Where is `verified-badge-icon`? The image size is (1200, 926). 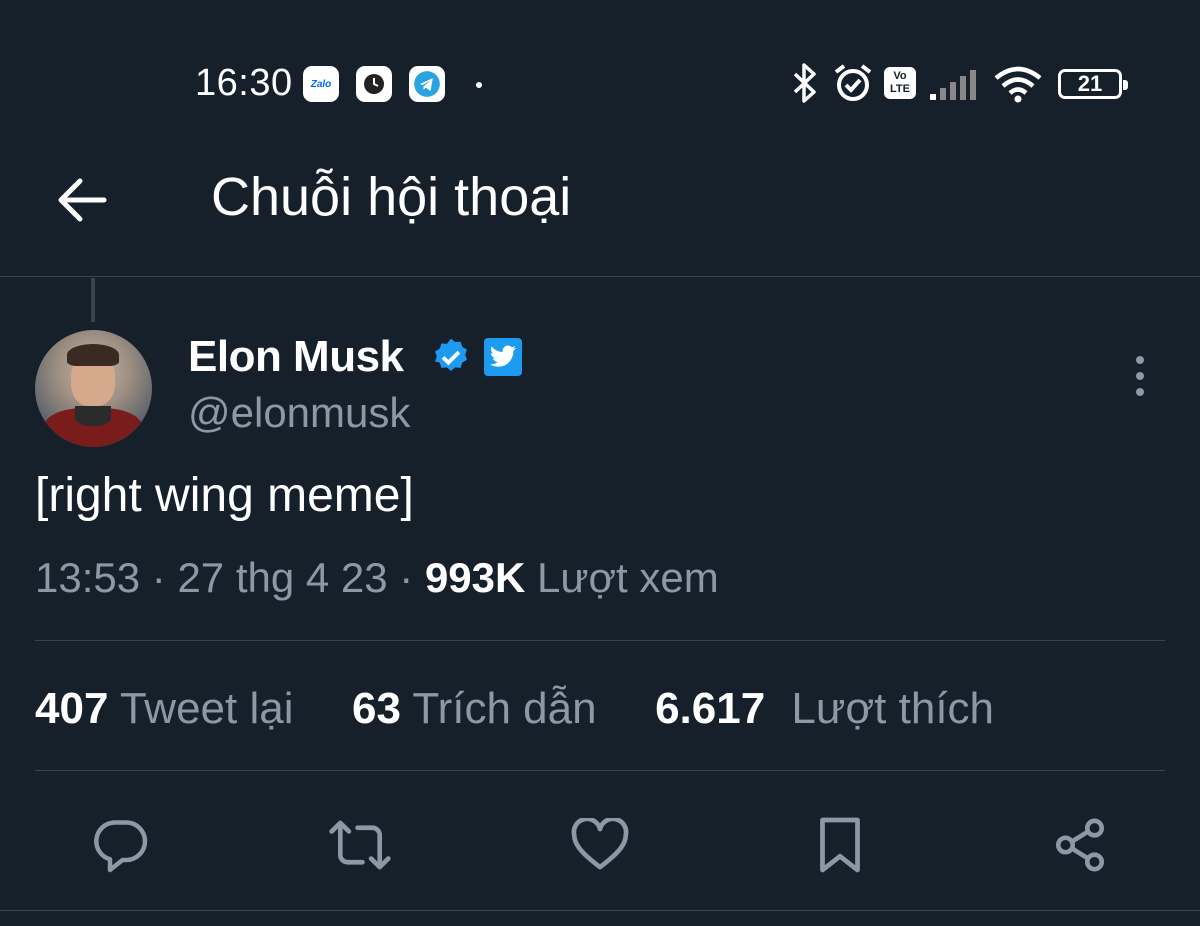
verified-badge-icon is located at coordinates (451, 354).